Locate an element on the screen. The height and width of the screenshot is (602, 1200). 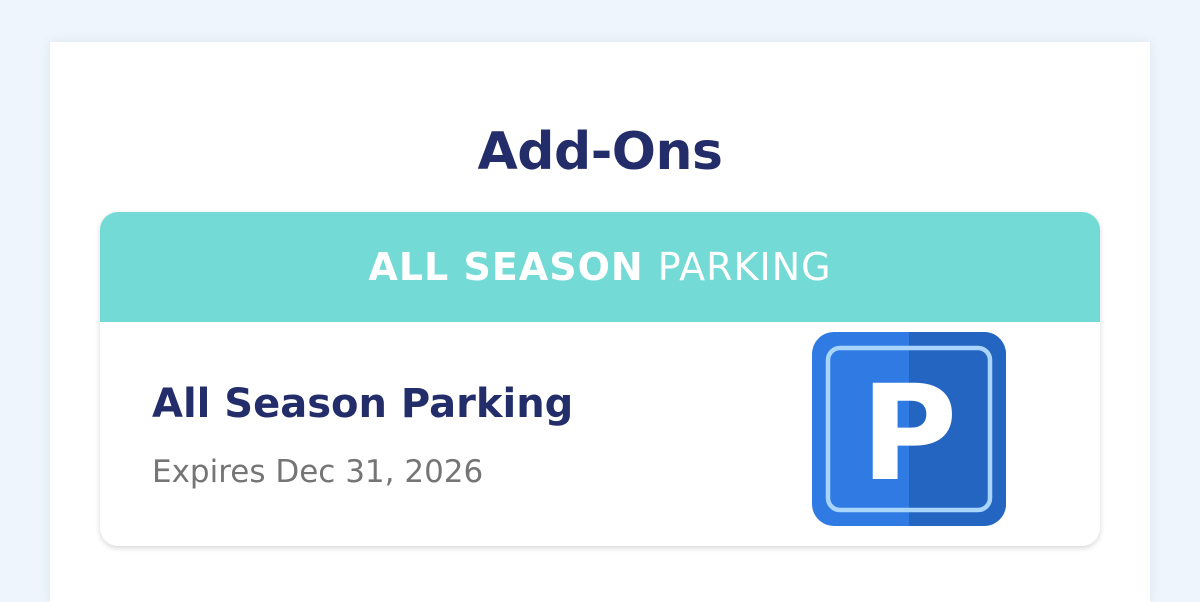
addon-card-header-light: PARKING is located at coordinates (744, 267).